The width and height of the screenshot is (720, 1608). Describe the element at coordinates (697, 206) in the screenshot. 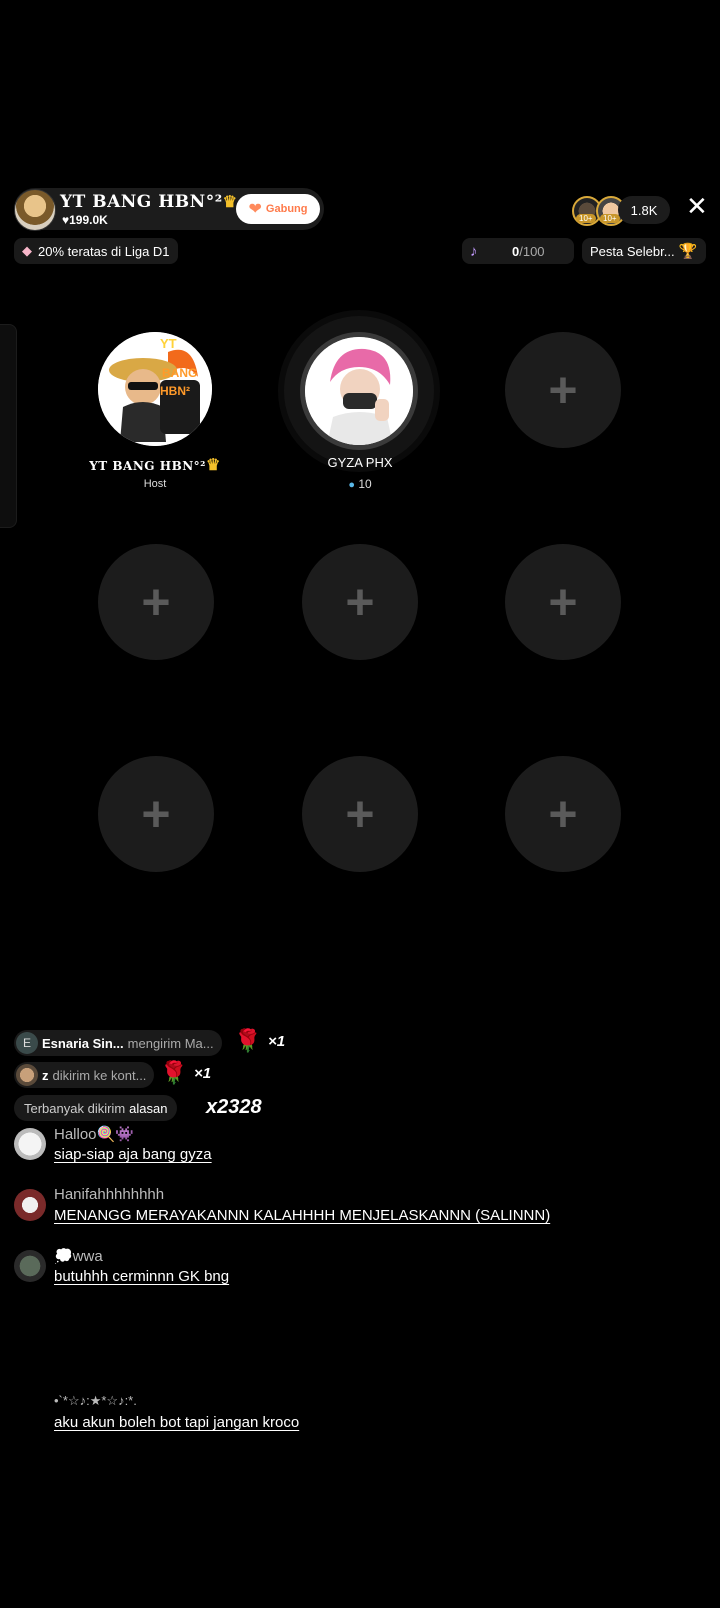

I see `close-icon: ✕` at that location.